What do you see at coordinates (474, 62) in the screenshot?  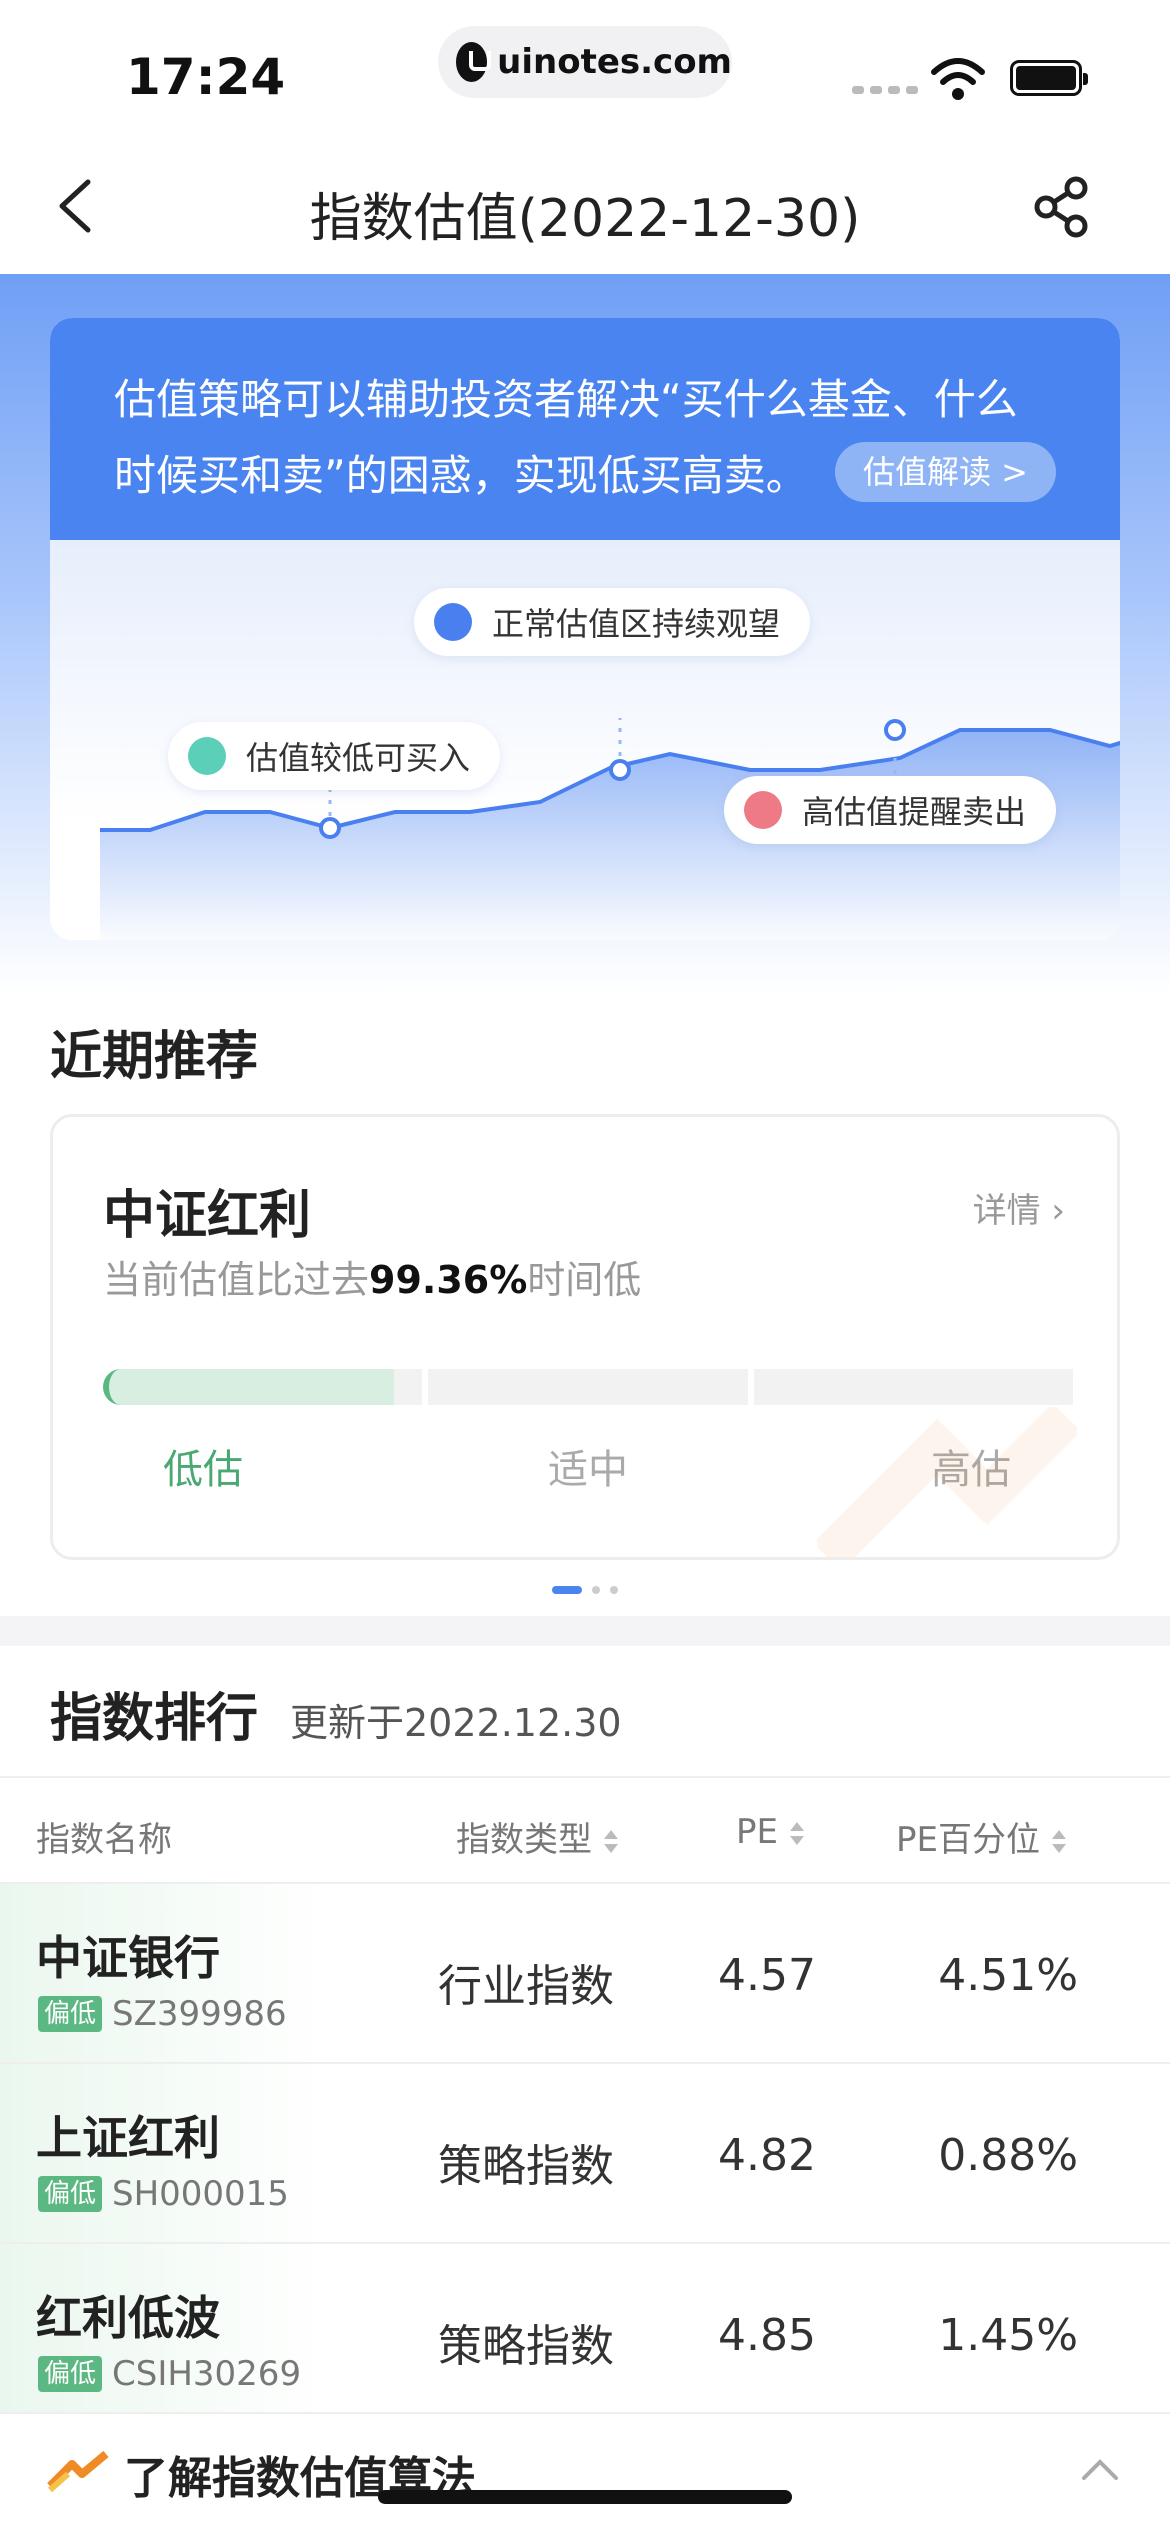 I see `lock-icon` at bounding box center [474, 62].